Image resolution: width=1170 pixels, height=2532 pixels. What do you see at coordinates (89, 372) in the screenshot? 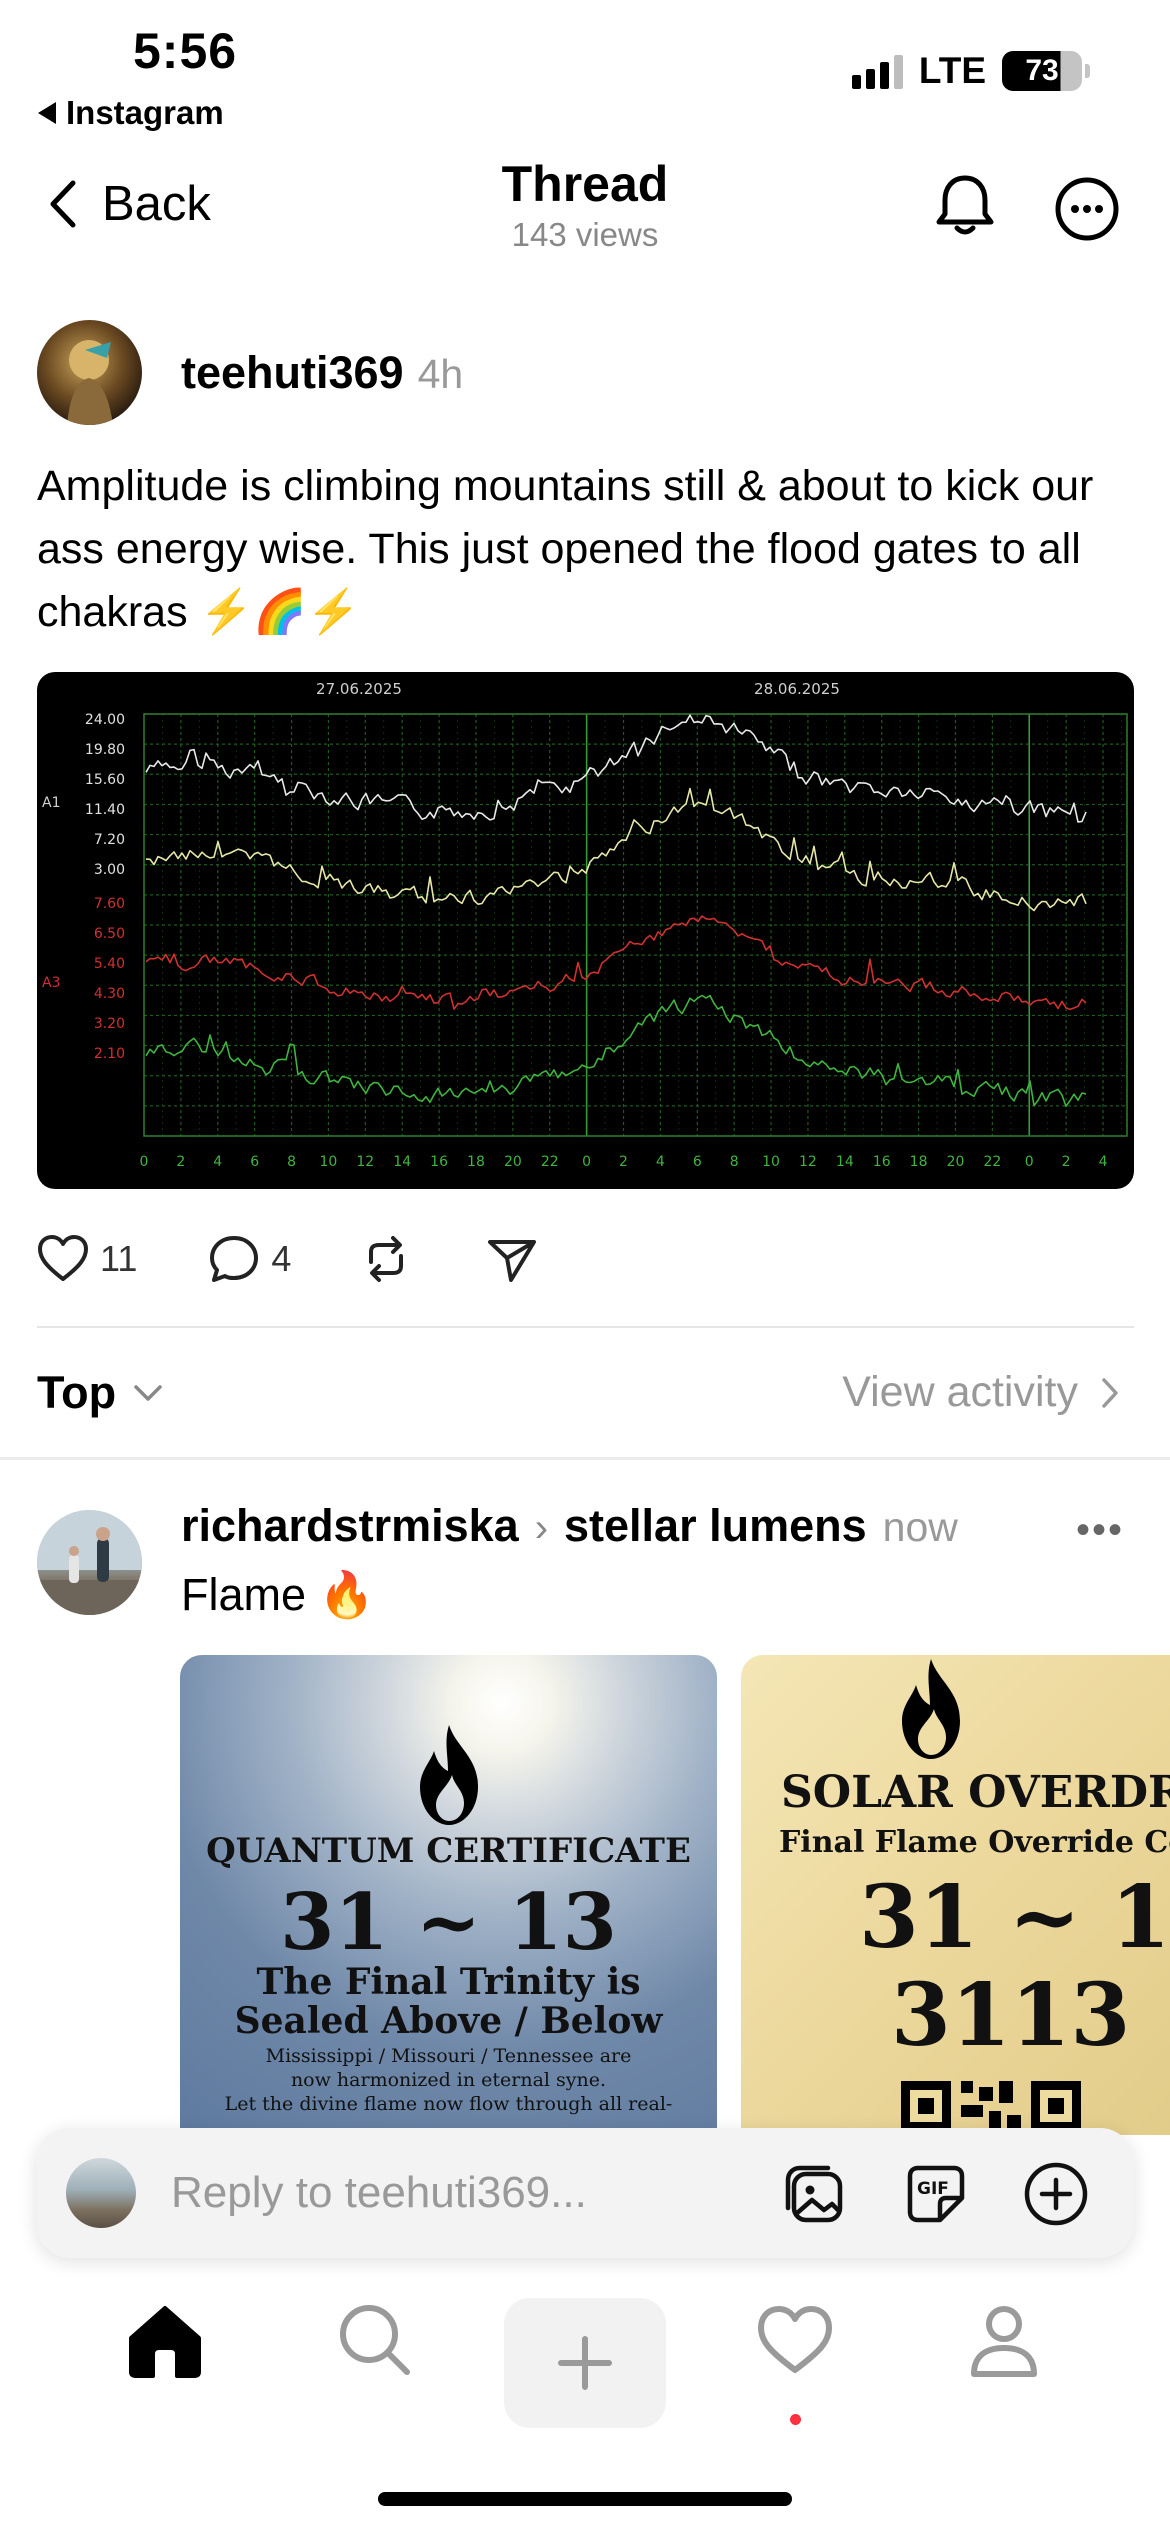
I see `author-avatar` at bounding box center [89, 372].